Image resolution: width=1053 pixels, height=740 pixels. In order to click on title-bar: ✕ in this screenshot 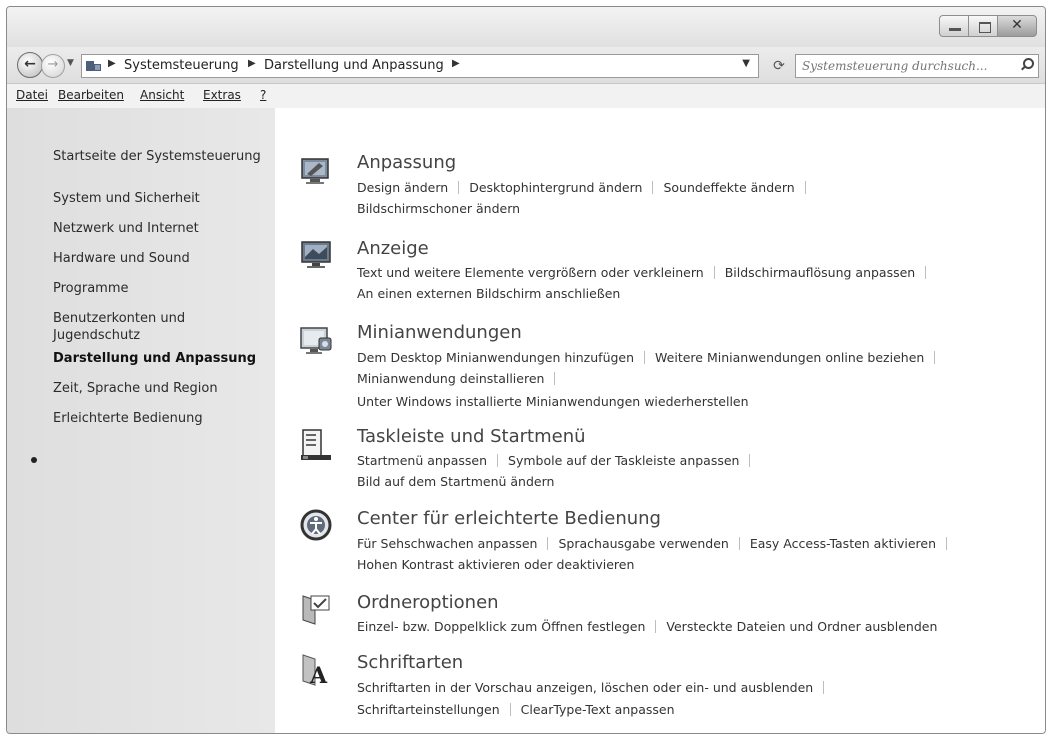, I will do `click(526, 27)`.